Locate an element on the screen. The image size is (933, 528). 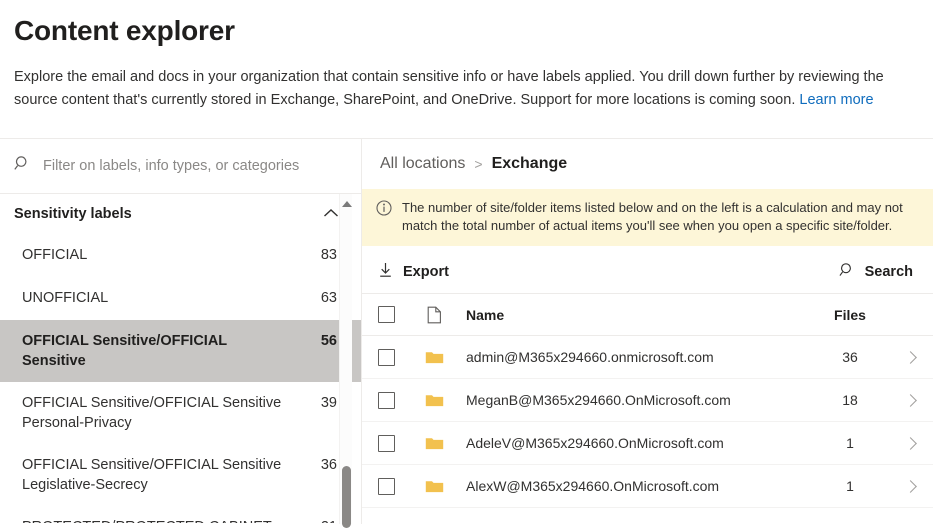
table-row: AdeleV@M365x294660.OnMicrosoft.com 1 is located at coordinates (647, 443).